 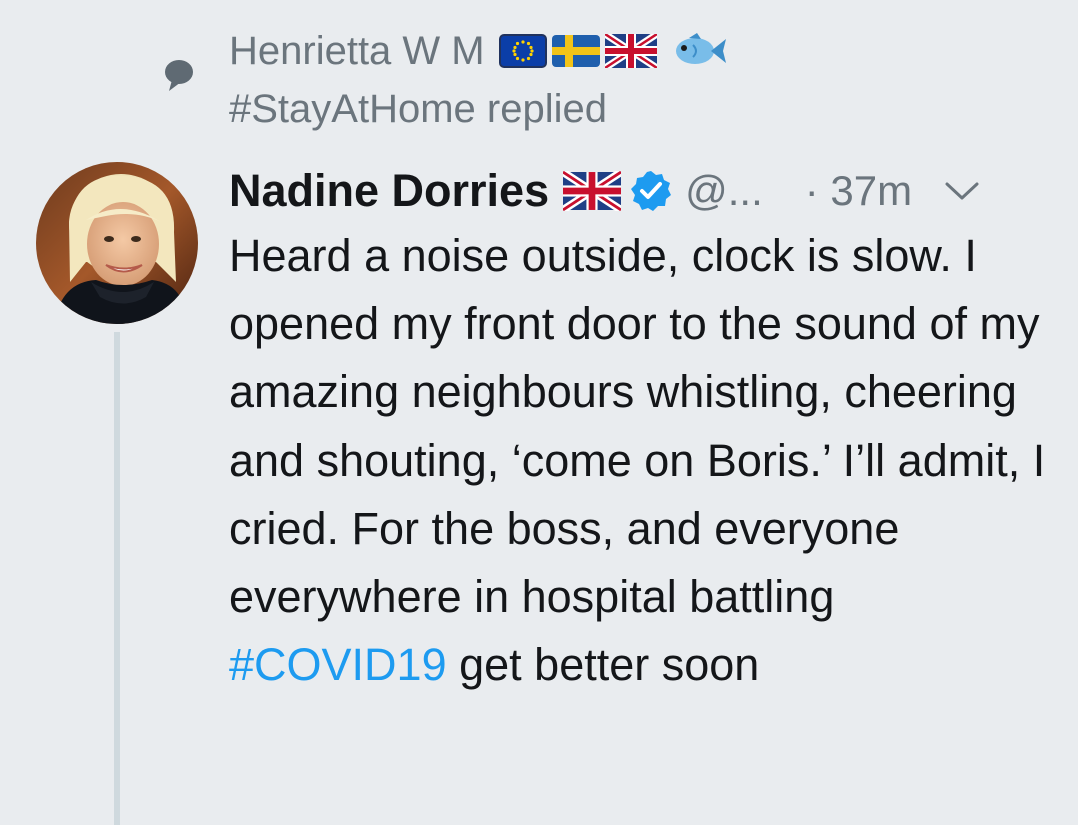 What do you see at coordinates (651, 191) in the screenshot?
I see `verified-badge-icon` at bounding box center [651, 191].